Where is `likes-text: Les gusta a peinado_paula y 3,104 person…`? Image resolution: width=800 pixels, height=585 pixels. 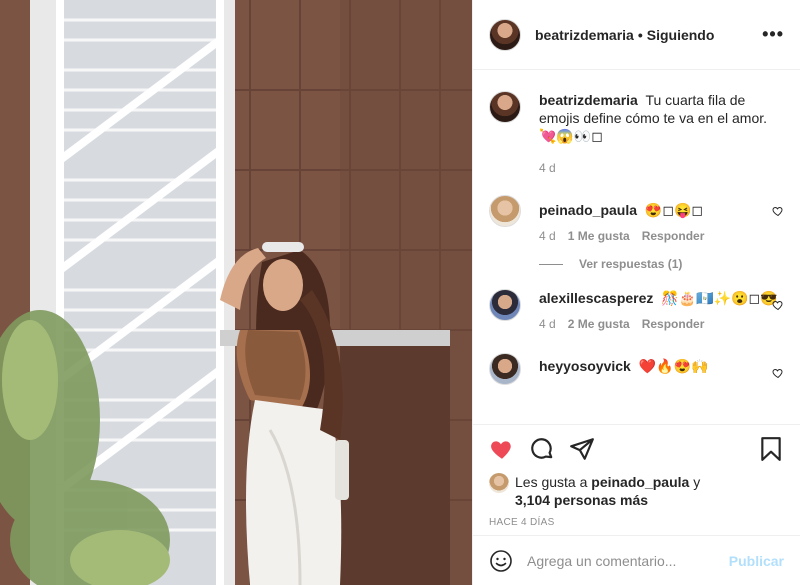 likes-text: Les gusta a peinado_paula y 3,104 person… is located at coordinates (607, 491).